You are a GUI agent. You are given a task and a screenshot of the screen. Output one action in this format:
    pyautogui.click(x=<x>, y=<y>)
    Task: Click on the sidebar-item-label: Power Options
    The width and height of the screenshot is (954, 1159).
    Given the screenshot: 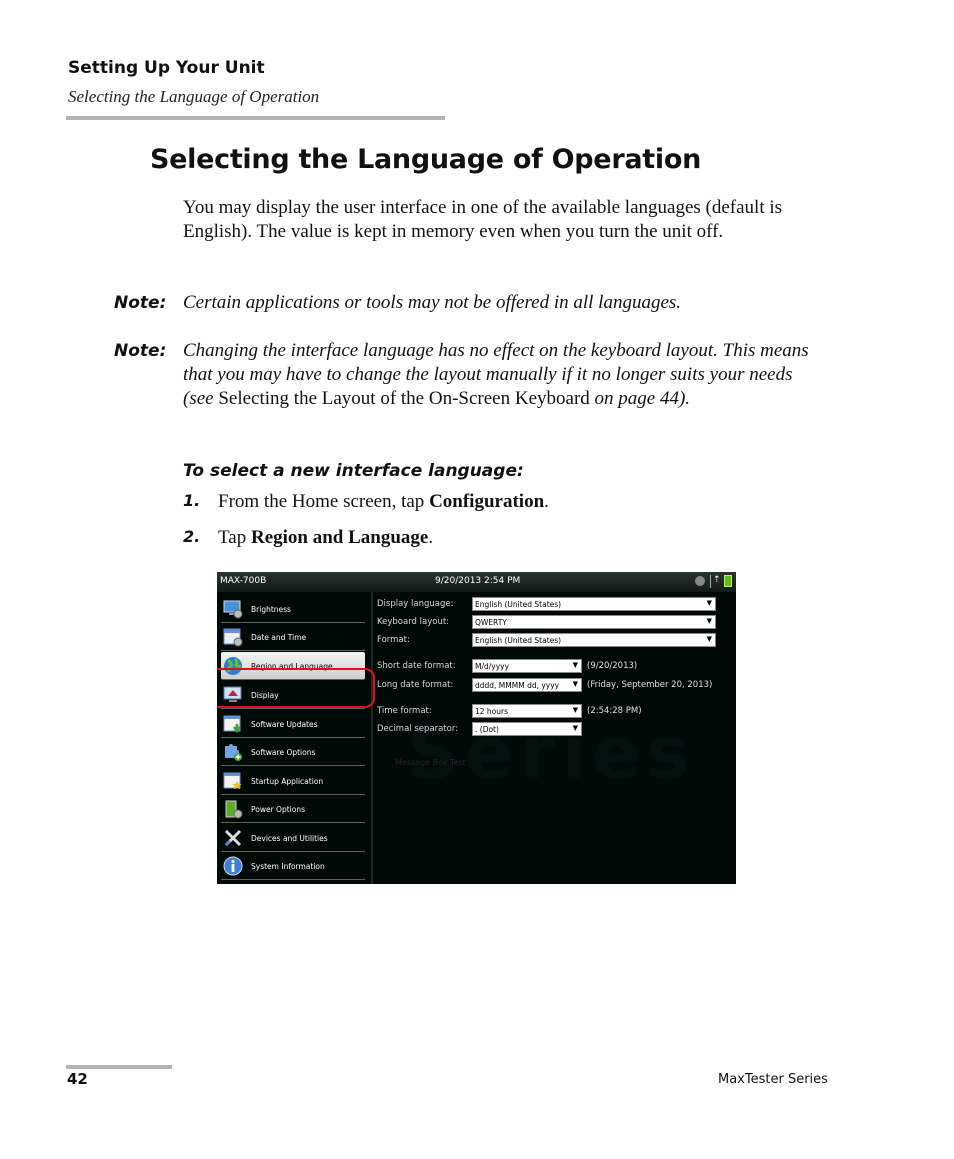 What is the action you would take?
    pyautogui.click(x=278, y=809)
    